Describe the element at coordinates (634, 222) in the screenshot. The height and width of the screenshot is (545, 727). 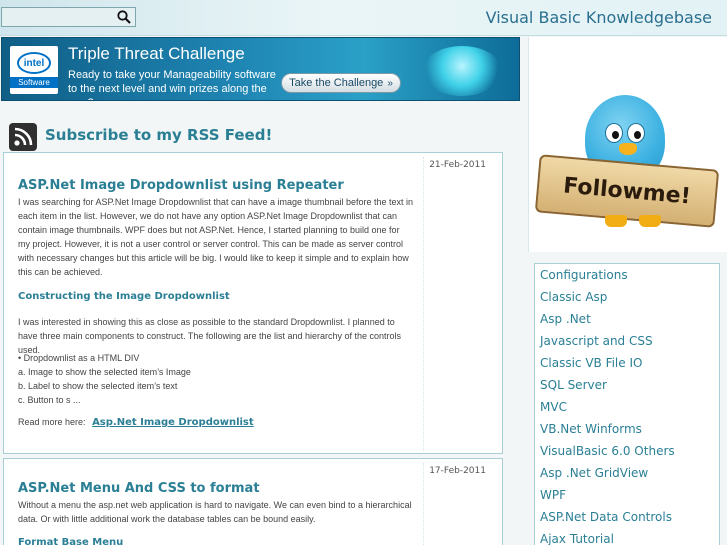
I see `bird-feet` at that location.